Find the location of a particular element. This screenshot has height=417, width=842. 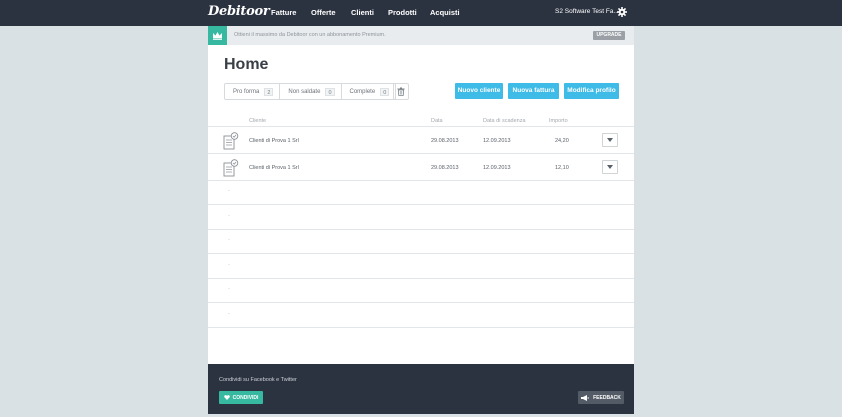

feedback-button: FEEDBACK is located at coordinates (601, 397).